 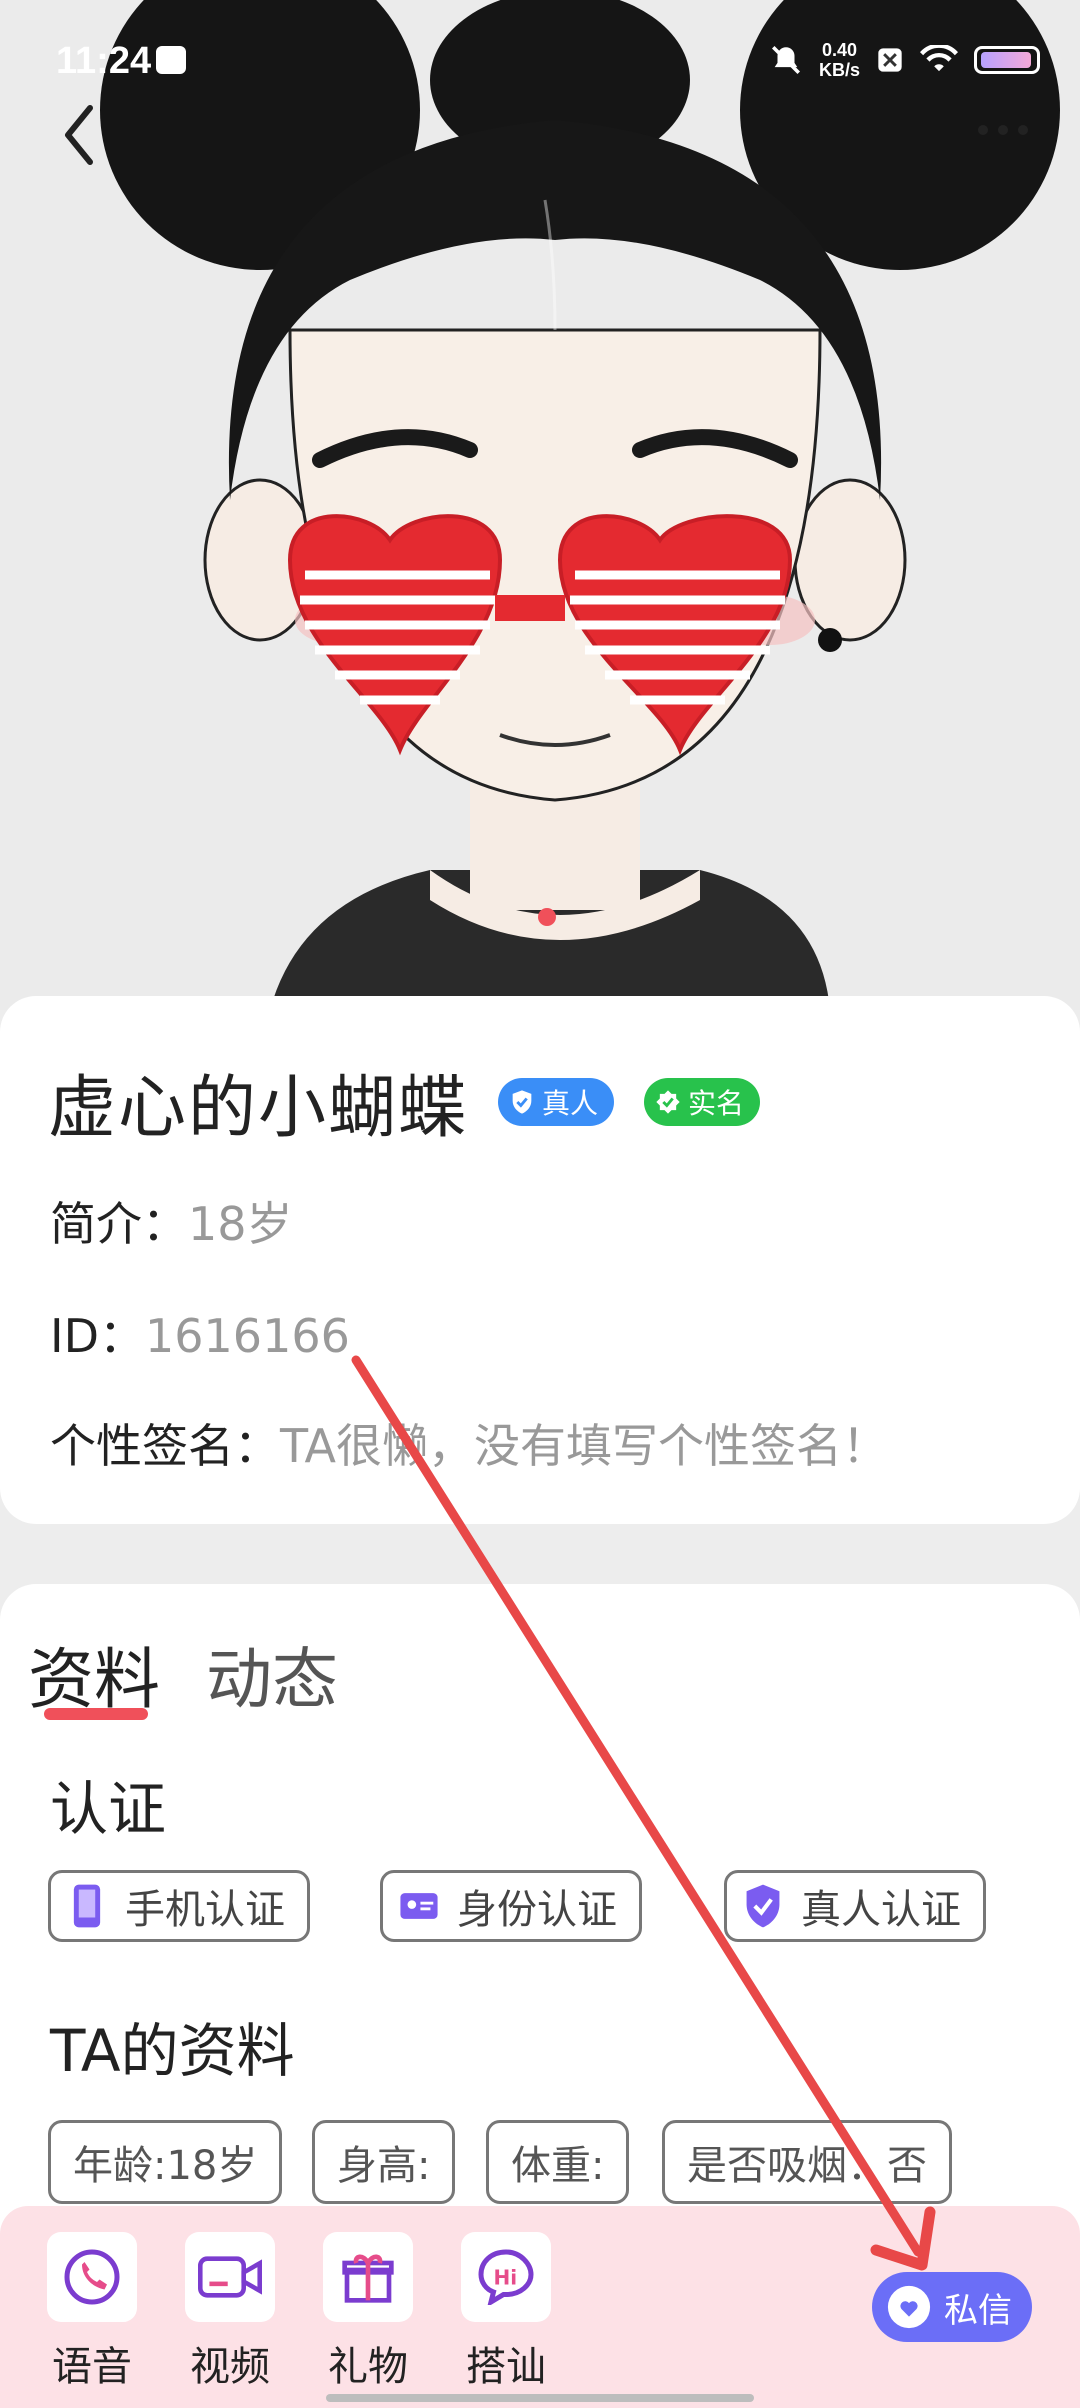 I want to click on gift-button: 礼物, so click(x=368, y=2312).